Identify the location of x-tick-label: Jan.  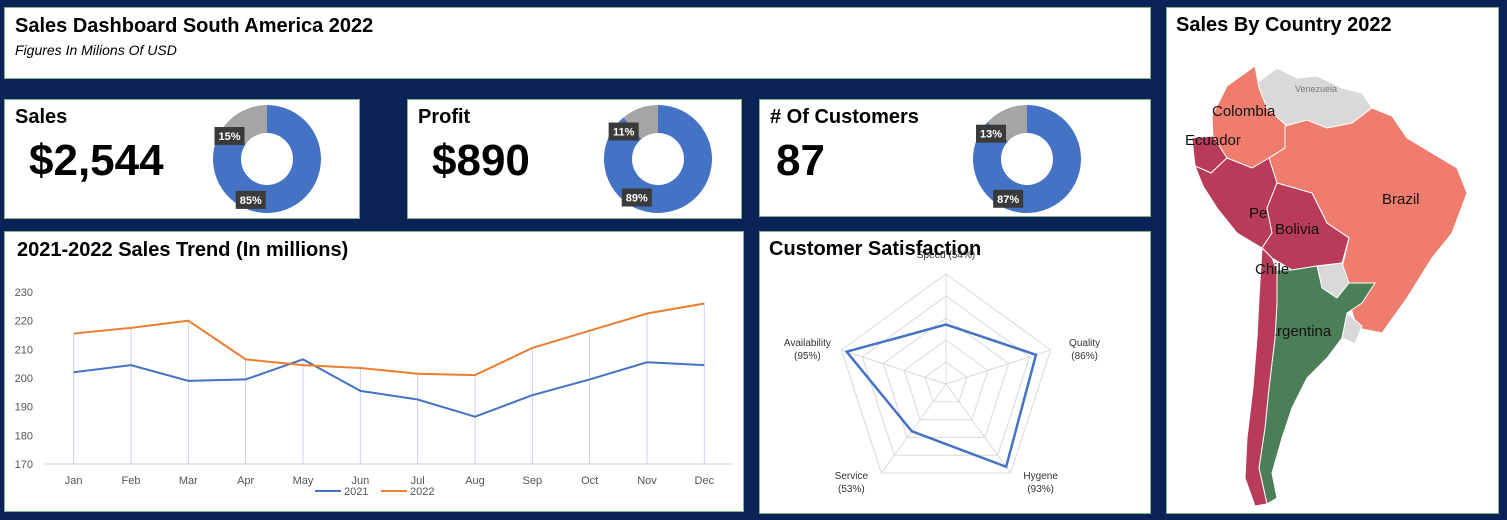
(74, 481).